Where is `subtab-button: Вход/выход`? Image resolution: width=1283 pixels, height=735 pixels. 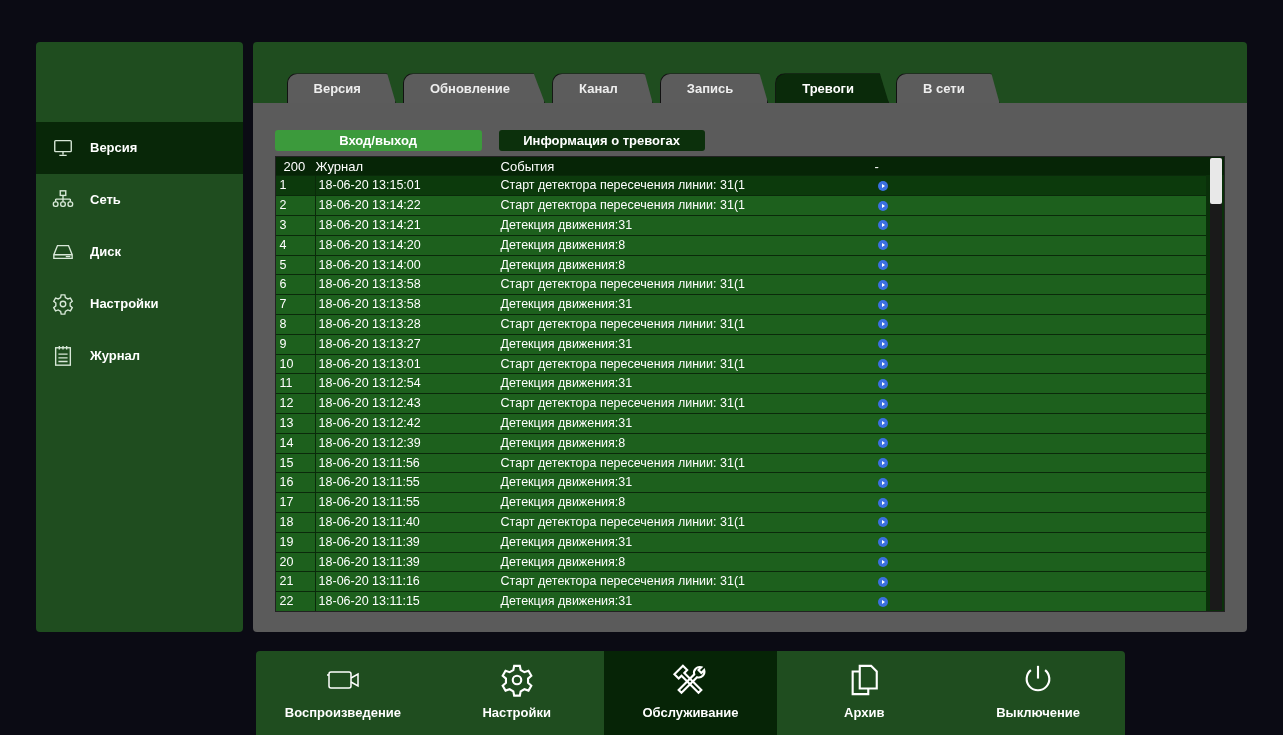 subtab-button: Вход/выход is located at coordinates (378, 141).